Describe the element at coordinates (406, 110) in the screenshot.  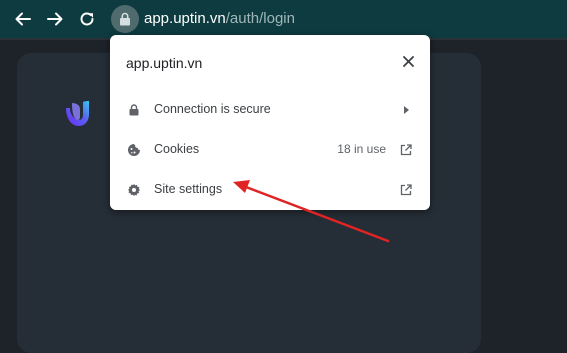
I see `chevron-right-icon` at that location.